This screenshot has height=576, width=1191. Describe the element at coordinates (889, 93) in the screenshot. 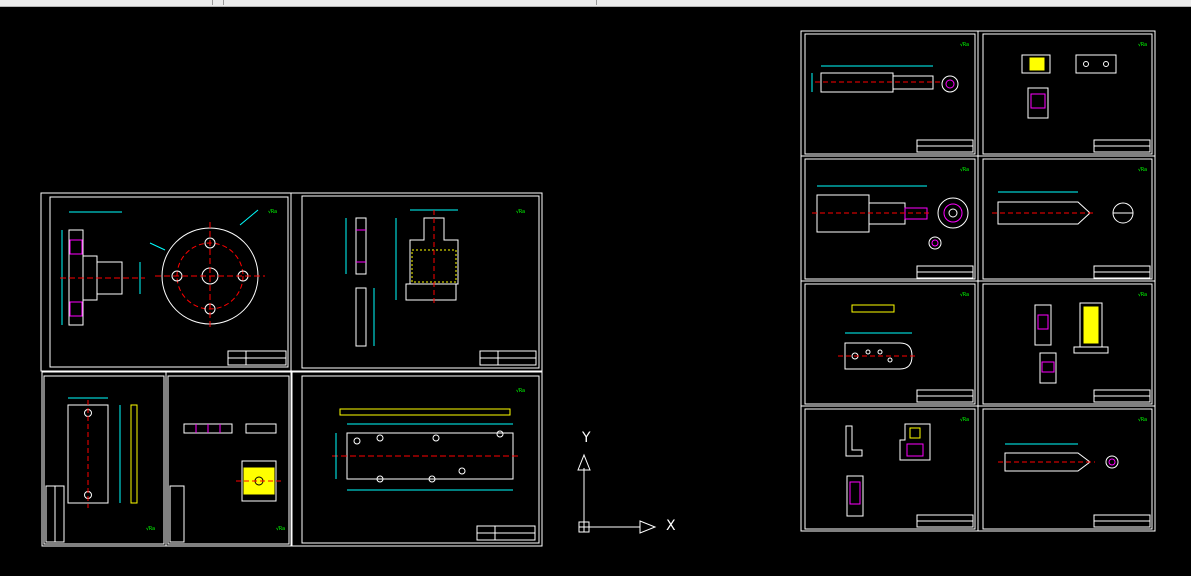

I see `sheet-shaft-1: √Ra` at that location.